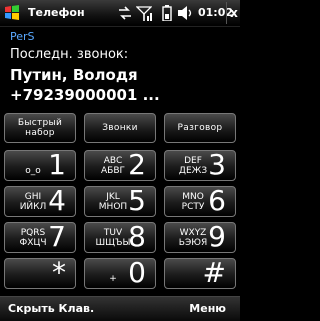  What do you see at coordinates (33, 243) in the screenshot?
I see `key-7-cyrillic: ФХЦЧ` at bounding box center [33, 243].